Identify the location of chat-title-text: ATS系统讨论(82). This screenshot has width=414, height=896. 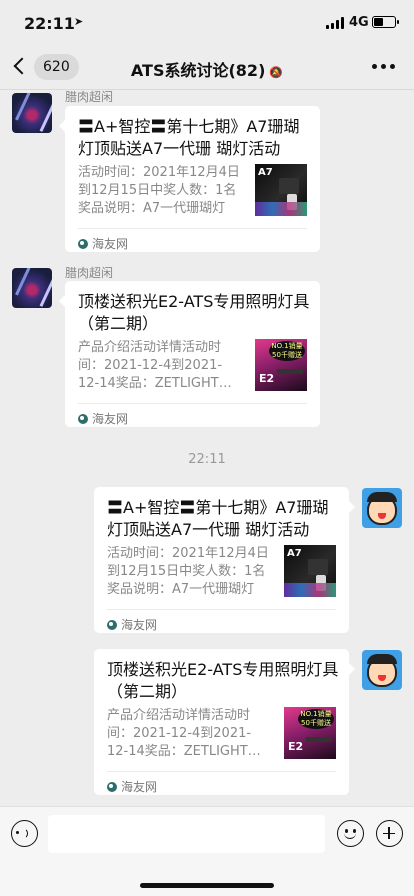
(198, 70).